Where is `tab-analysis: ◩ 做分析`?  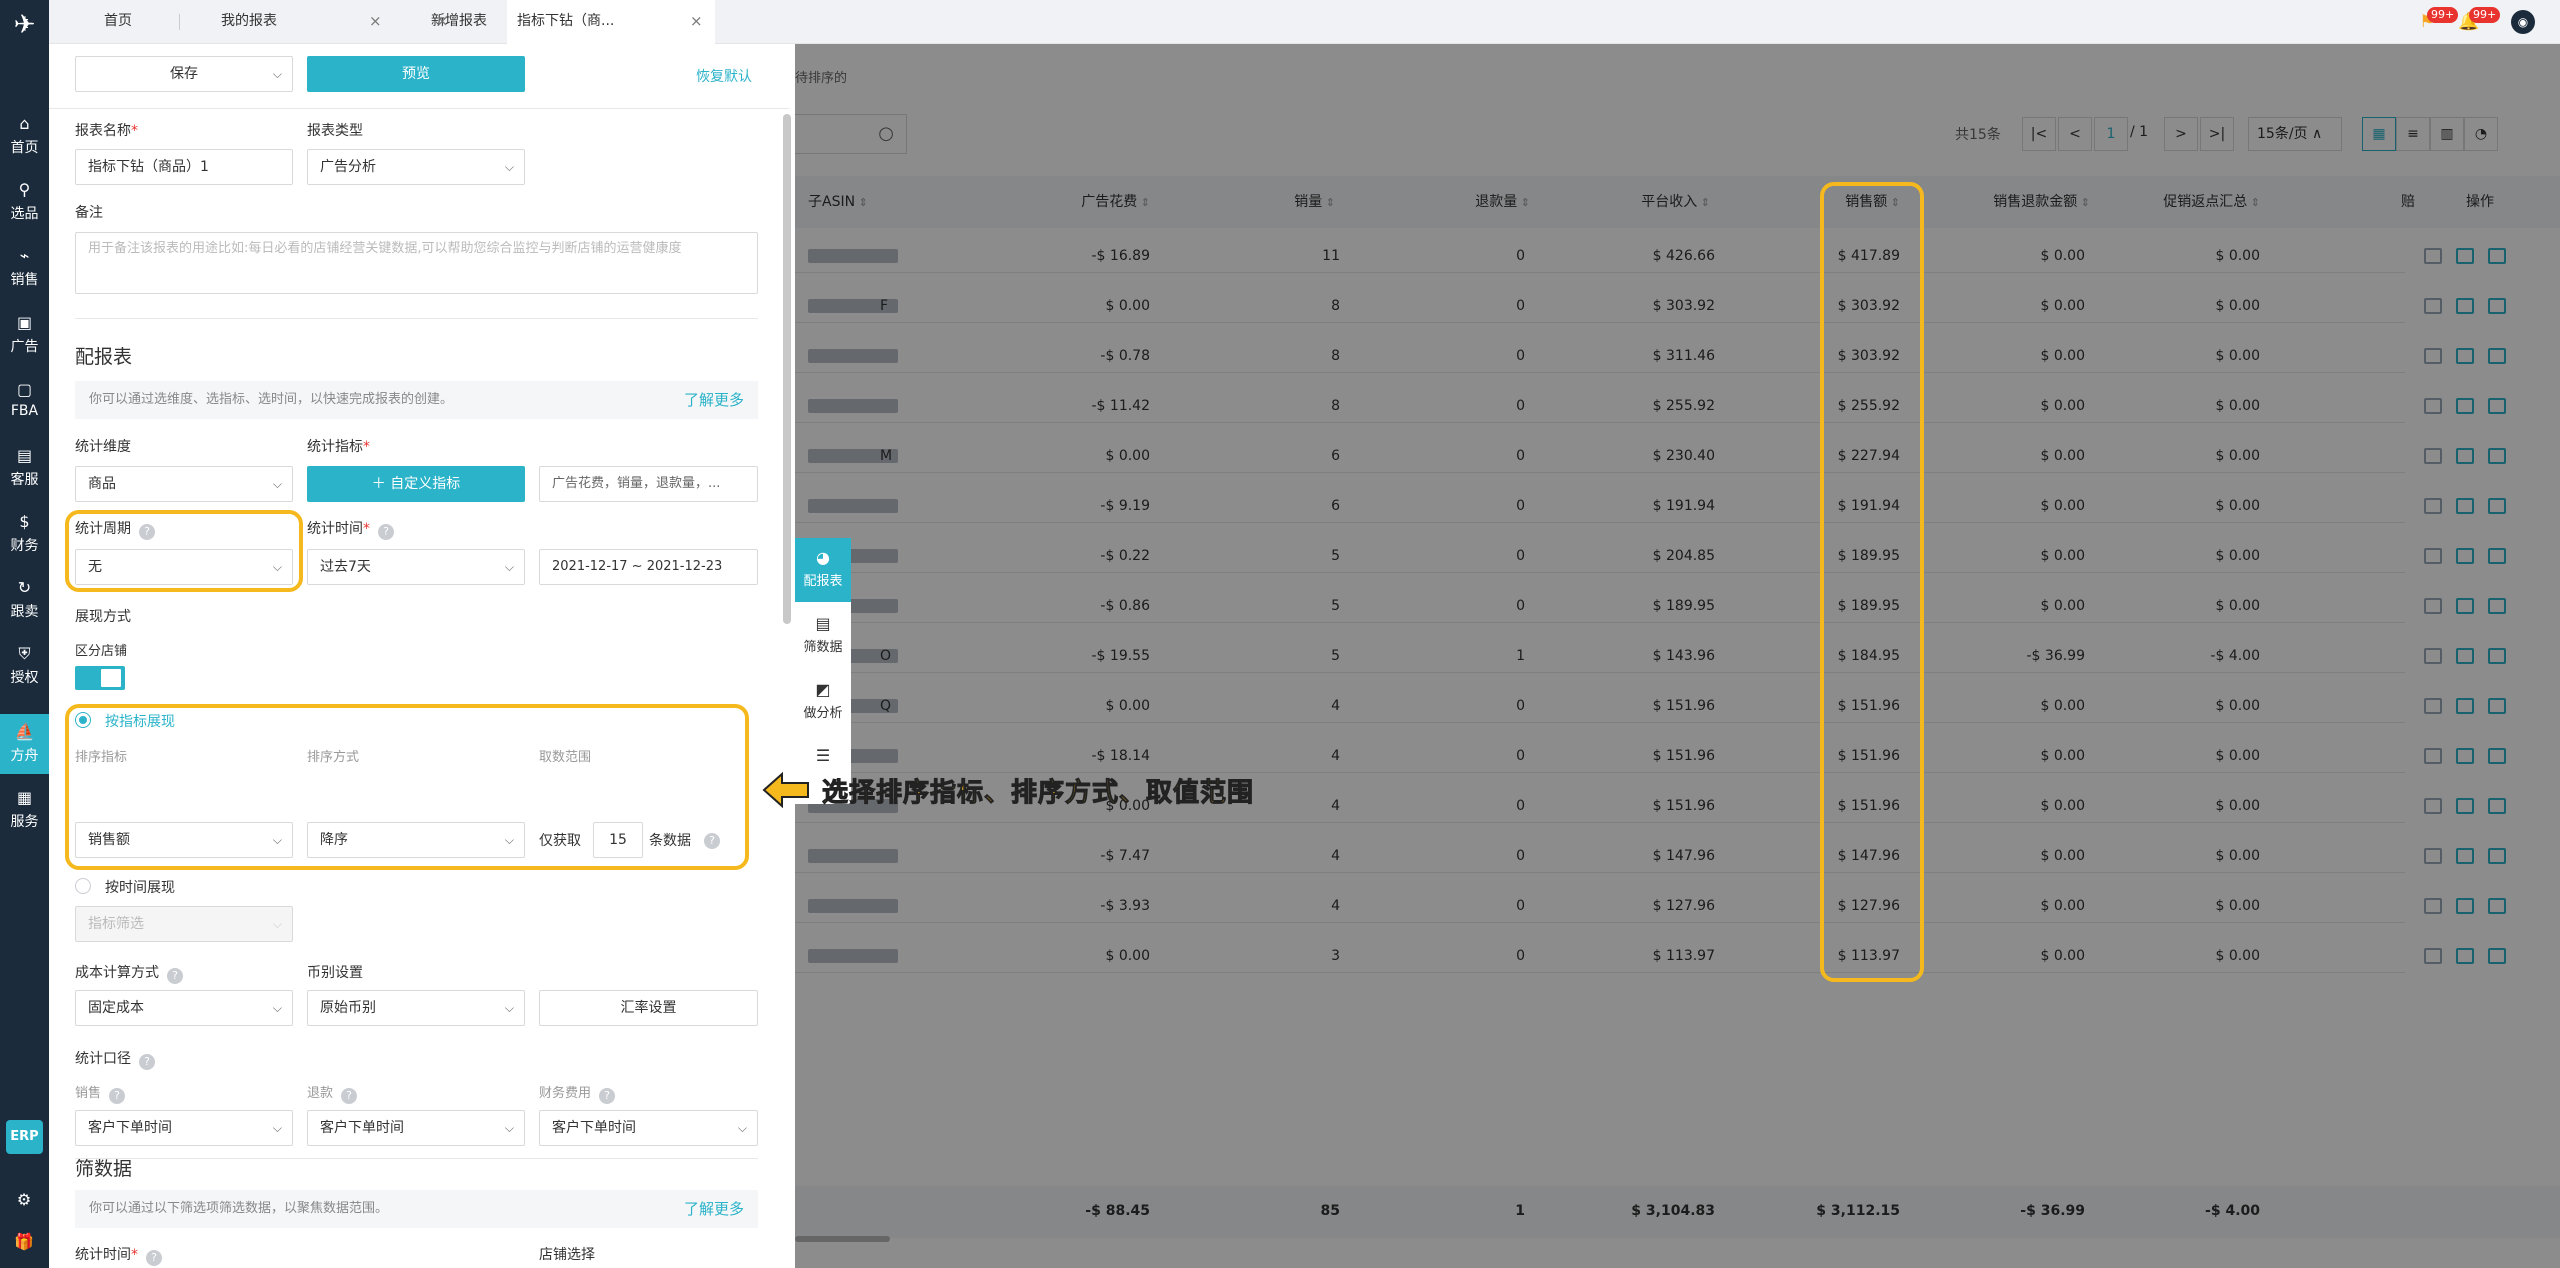
tab-analysis: ◩ 做分析 is located at coordinates (823, 702).